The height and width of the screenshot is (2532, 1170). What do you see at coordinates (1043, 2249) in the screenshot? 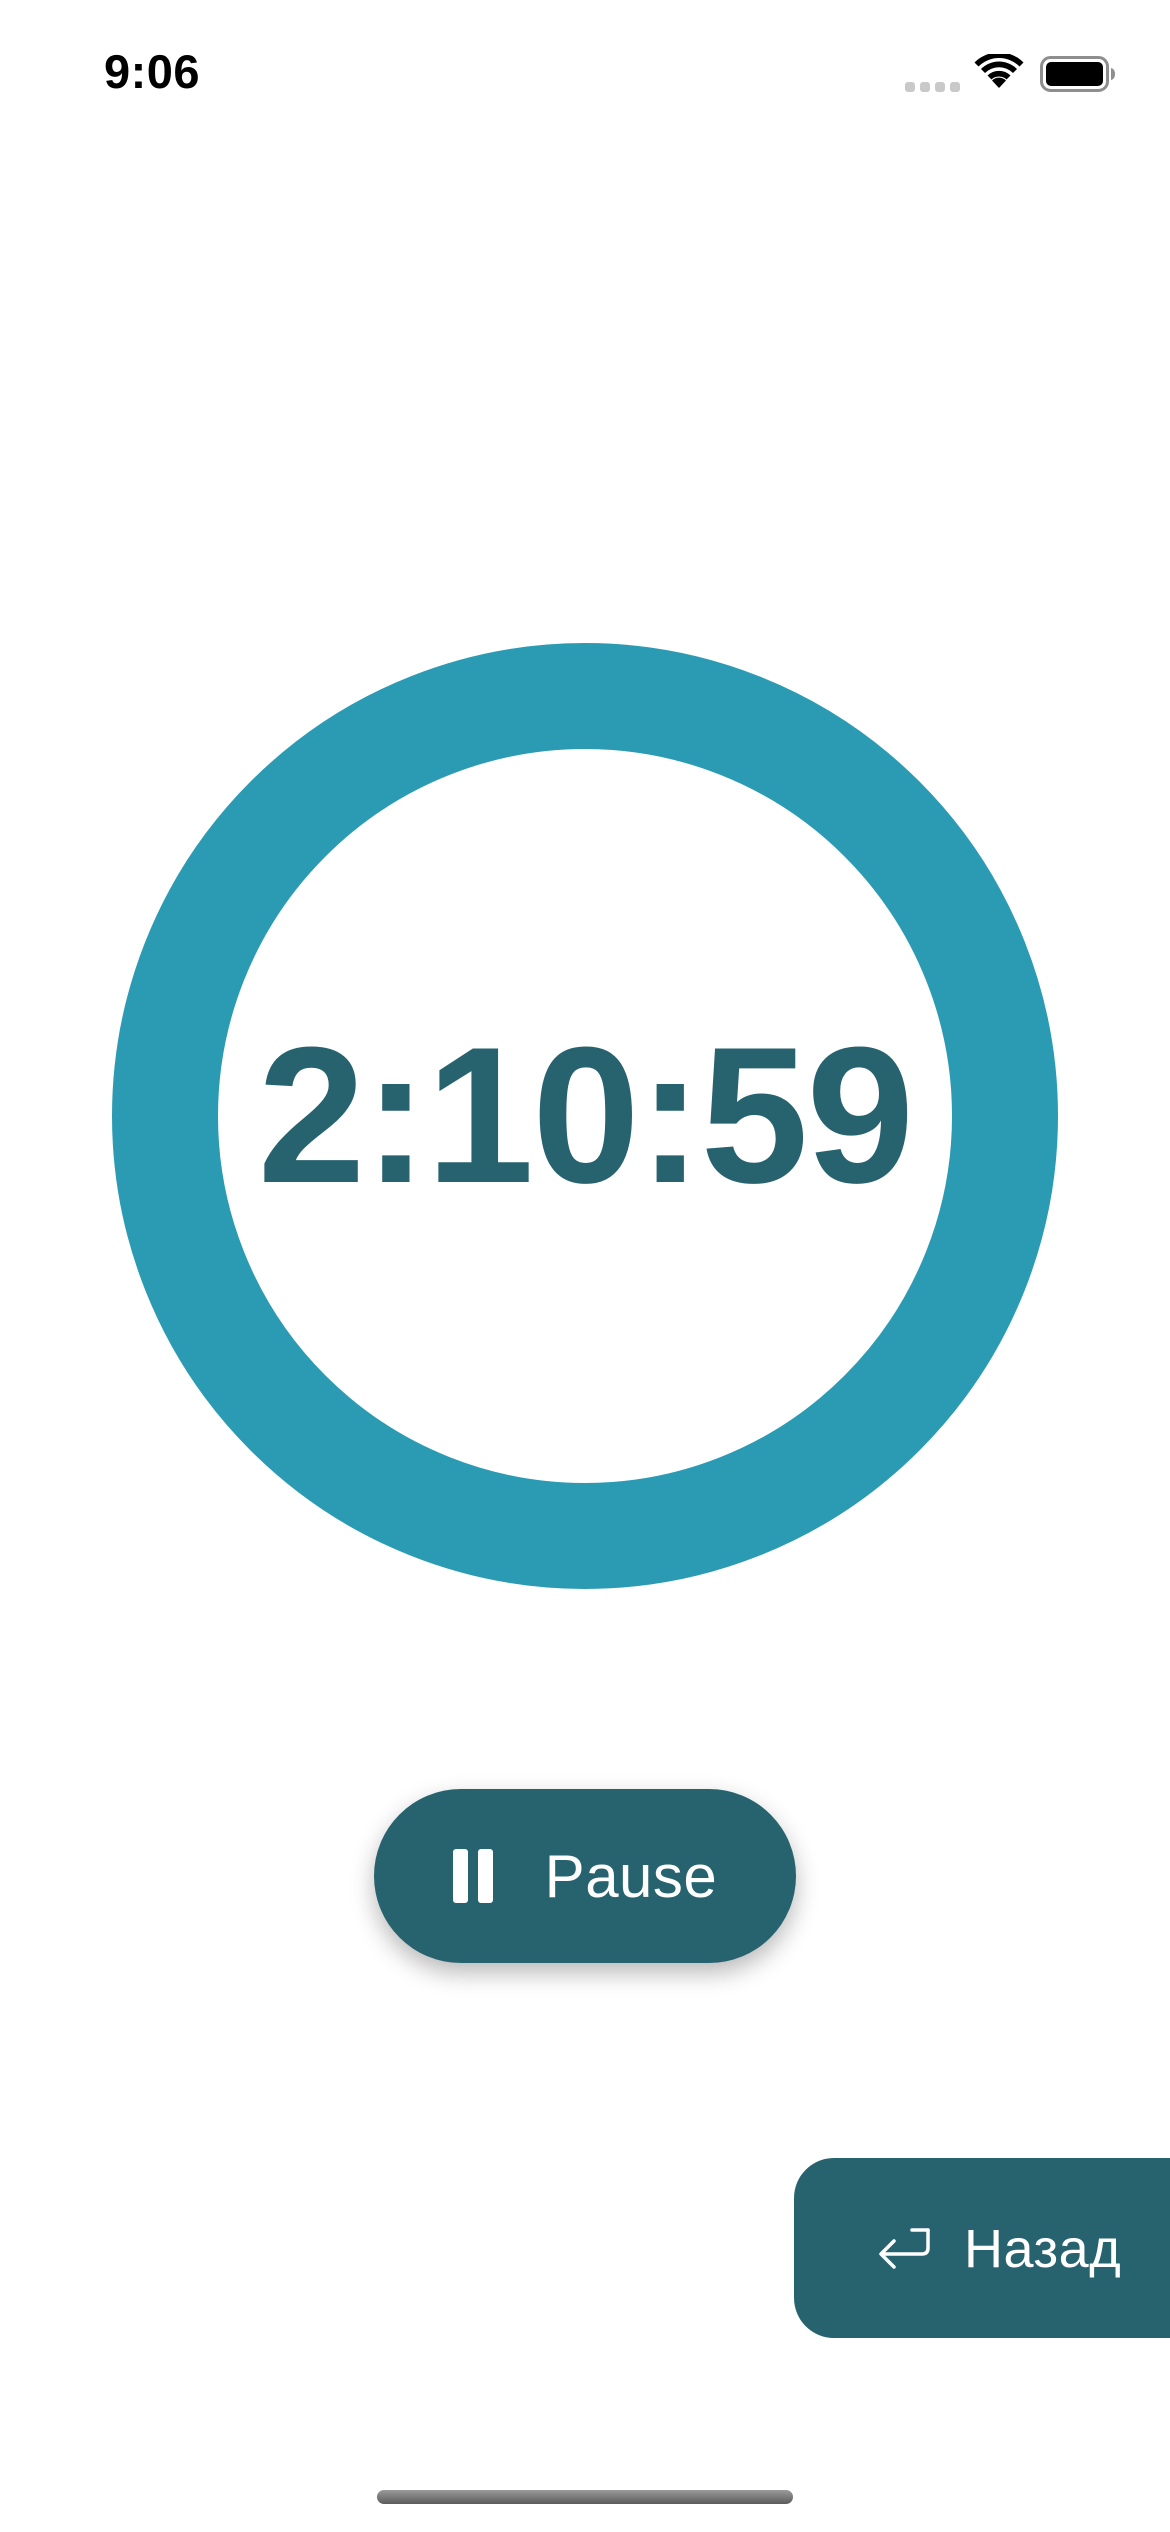
I see `back-button-label: Назад` at bounding box center [1043, 2249].